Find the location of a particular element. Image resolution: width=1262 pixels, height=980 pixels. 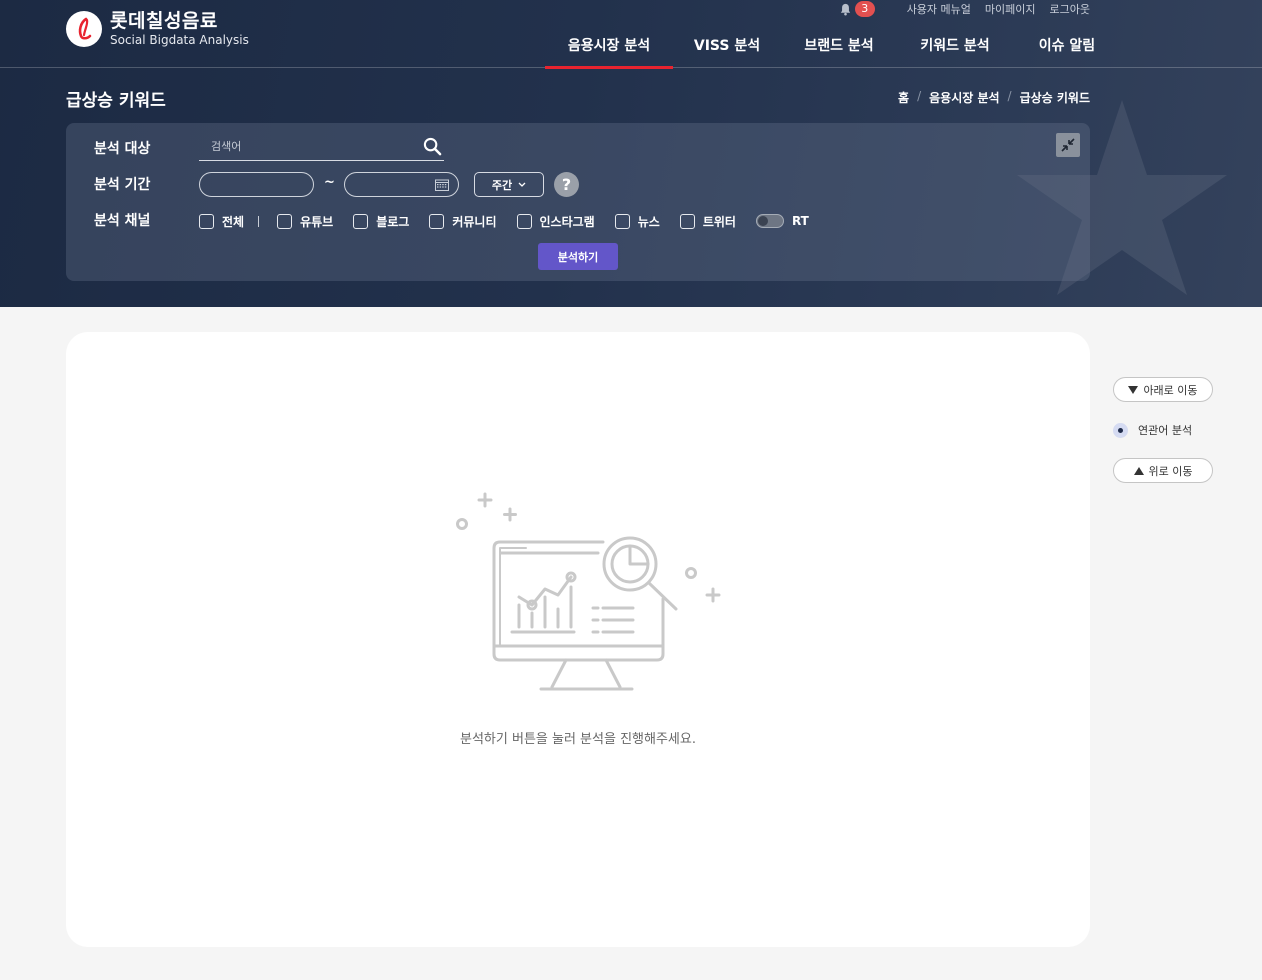

channel-instagram: 인스타그램 is located at coordinates (555, 221).